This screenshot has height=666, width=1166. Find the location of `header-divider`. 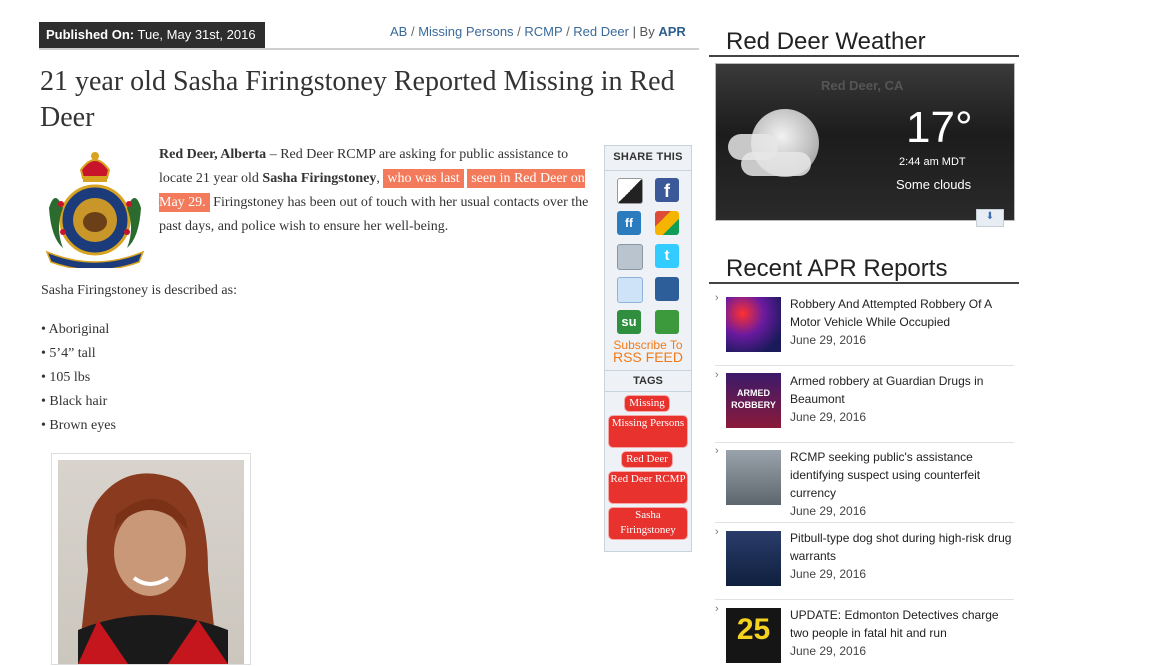

header-divider is located at coordinates (369, 49).